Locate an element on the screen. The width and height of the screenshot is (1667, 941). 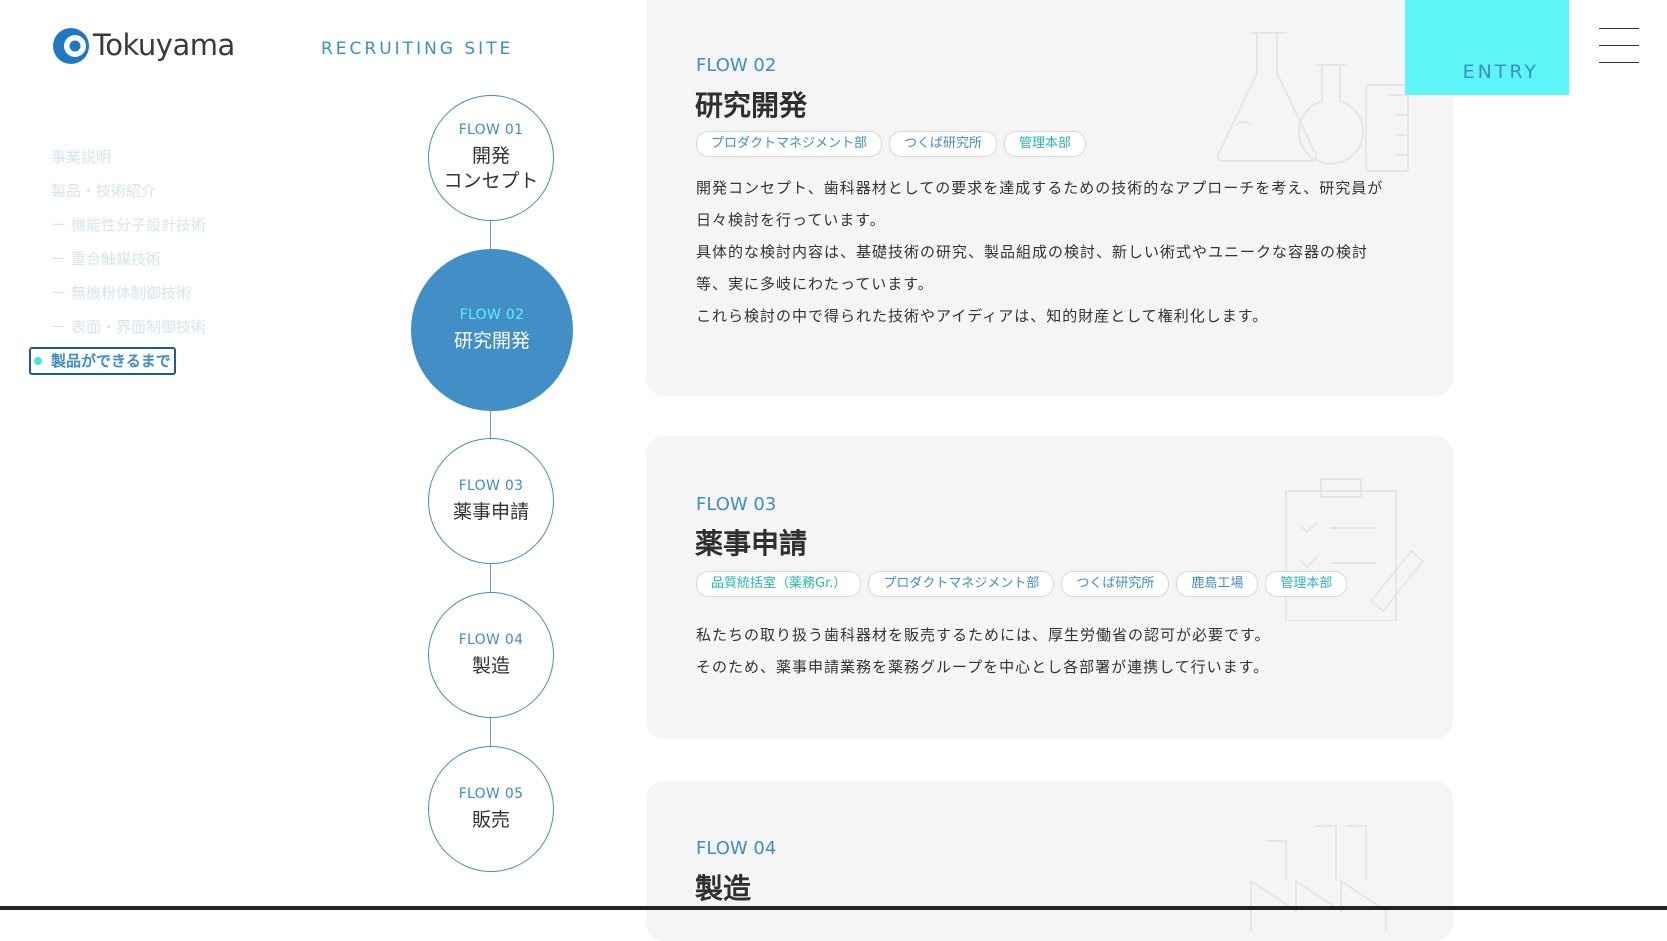
flow-node-04: FLOW 04 製造 is located at coordinates (491, 655).